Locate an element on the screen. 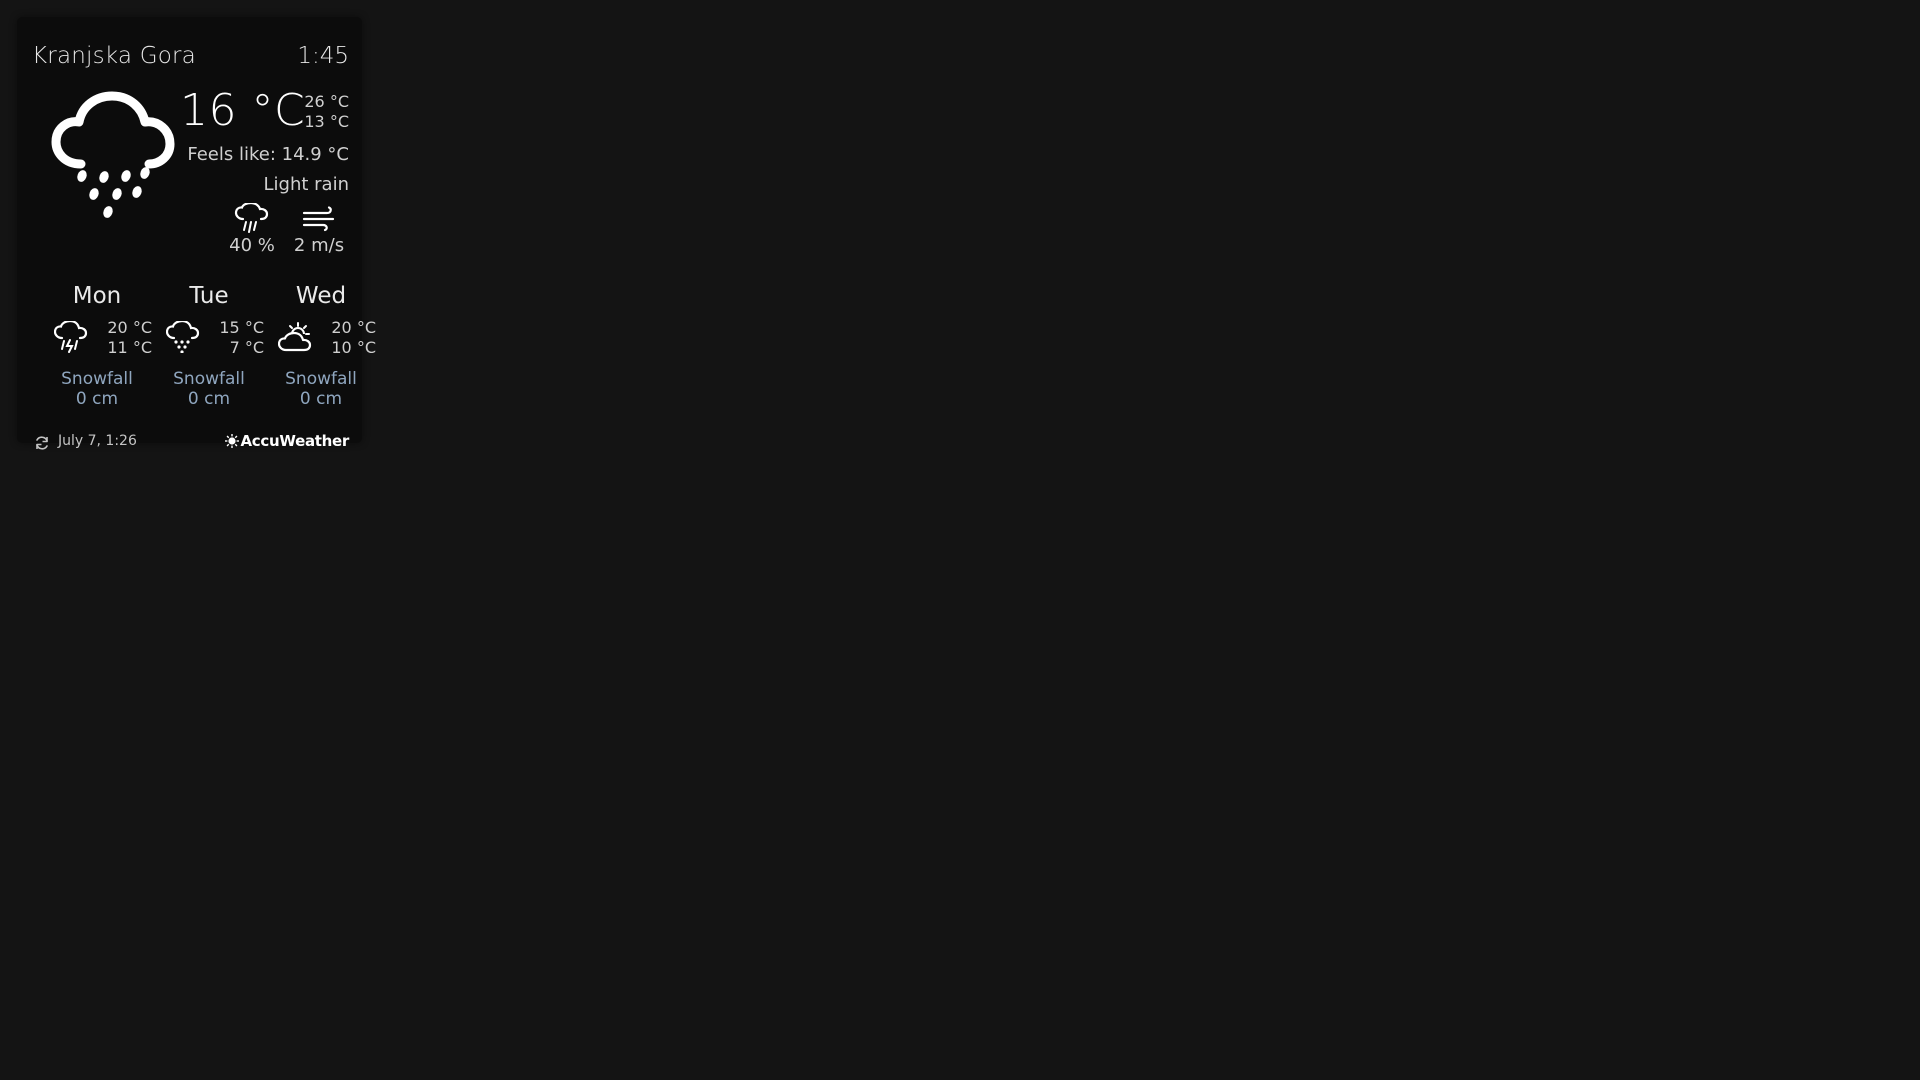 The height and width of the screenshot is (1080, 1920). forecast-low: 11 °C is located at coordinates (129, 347).